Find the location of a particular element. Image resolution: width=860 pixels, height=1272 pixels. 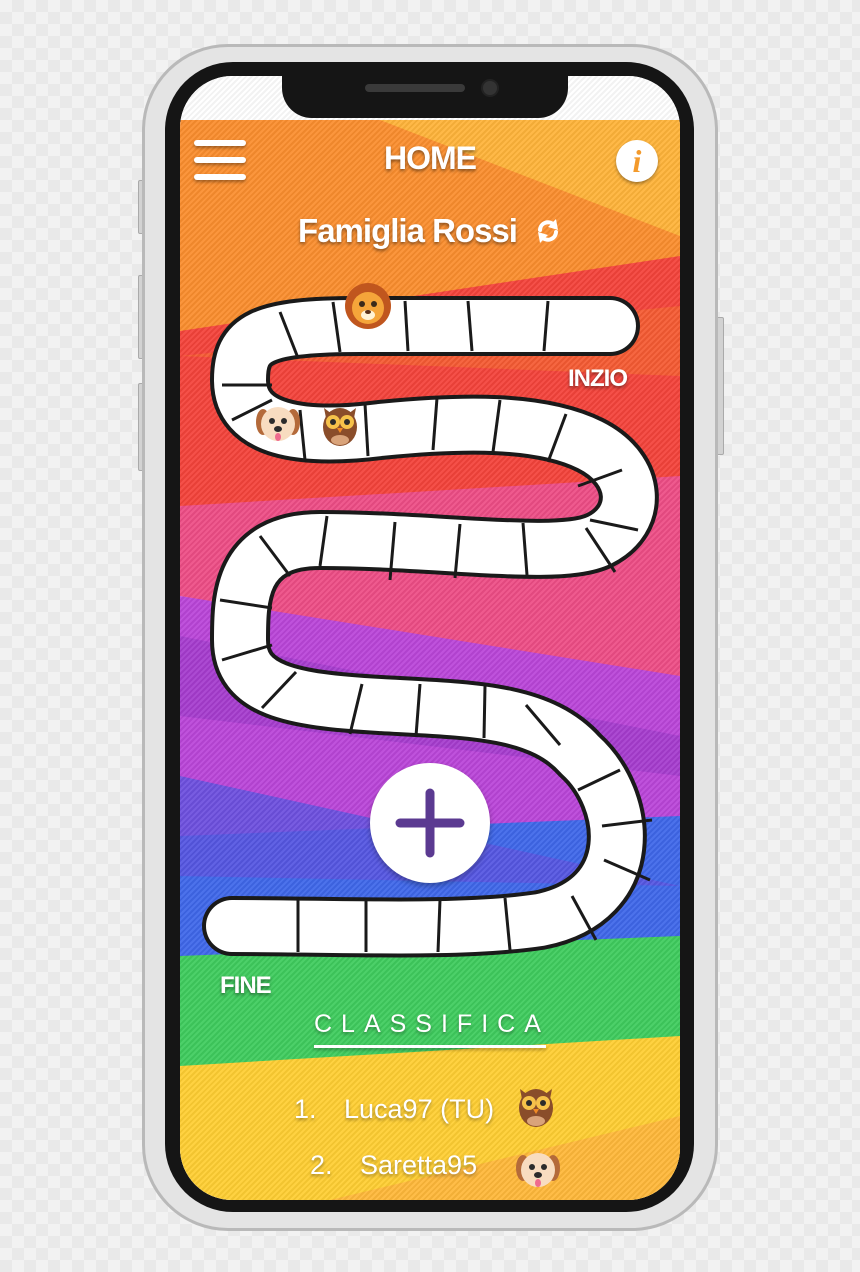

page-title: HOME is located at coordinates (430, 158).